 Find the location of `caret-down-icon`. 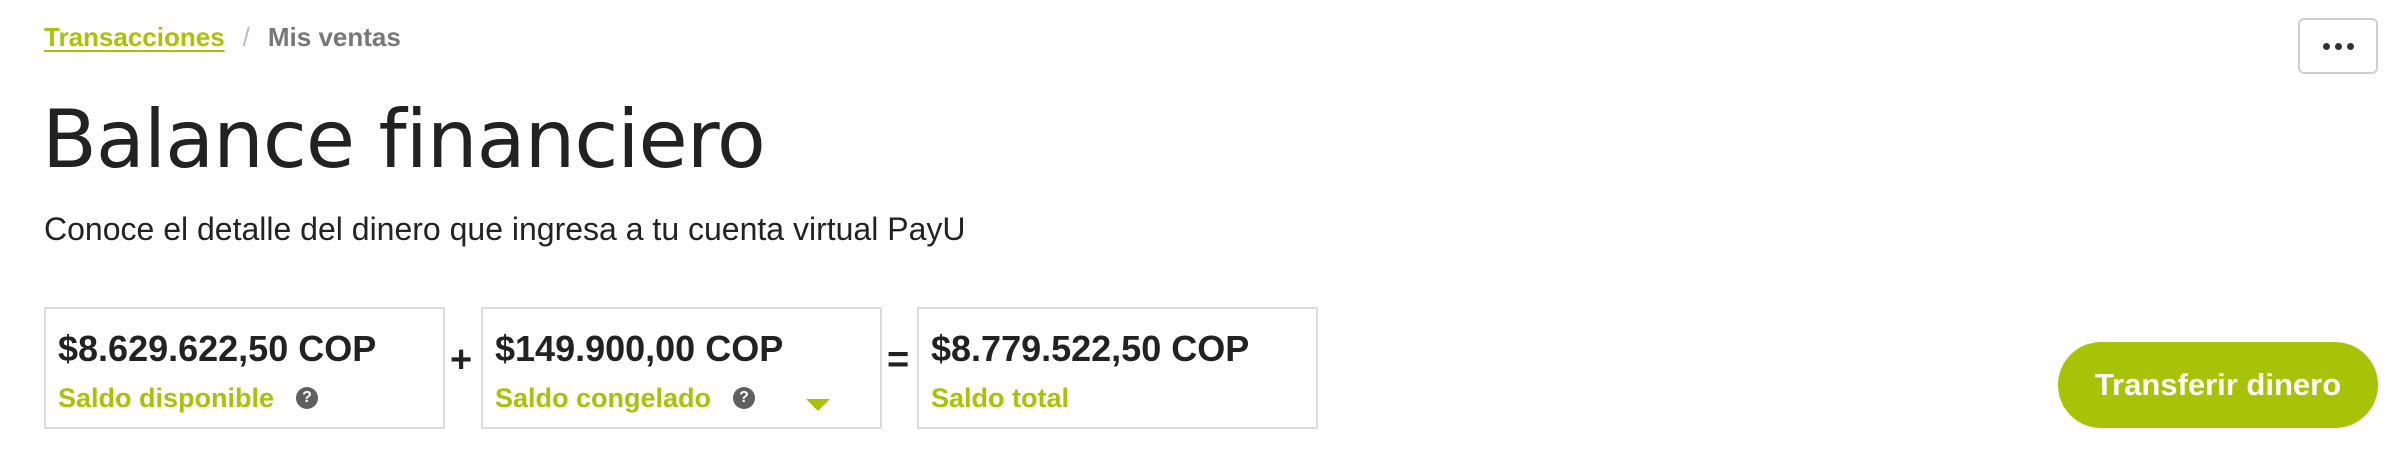

caret-down-icon is located at coordinates (818, 405).